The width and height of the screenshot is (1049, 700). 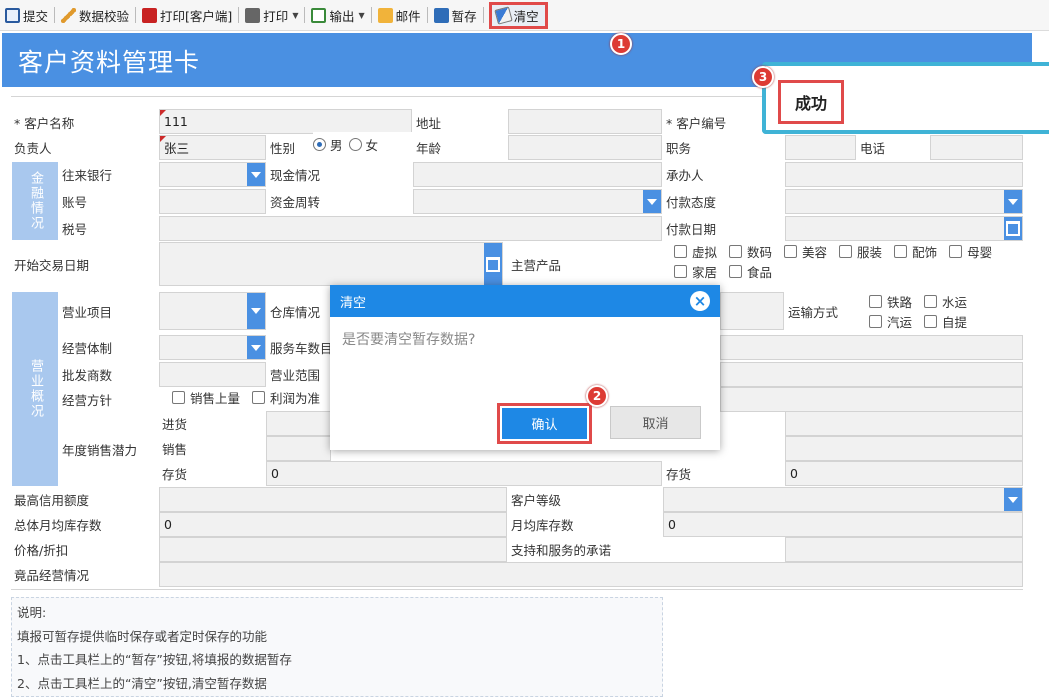 What do you see at coordinates (811, 102) in the screenshot?
I see `toast-message: 成功` at bounding box center [811, 102].